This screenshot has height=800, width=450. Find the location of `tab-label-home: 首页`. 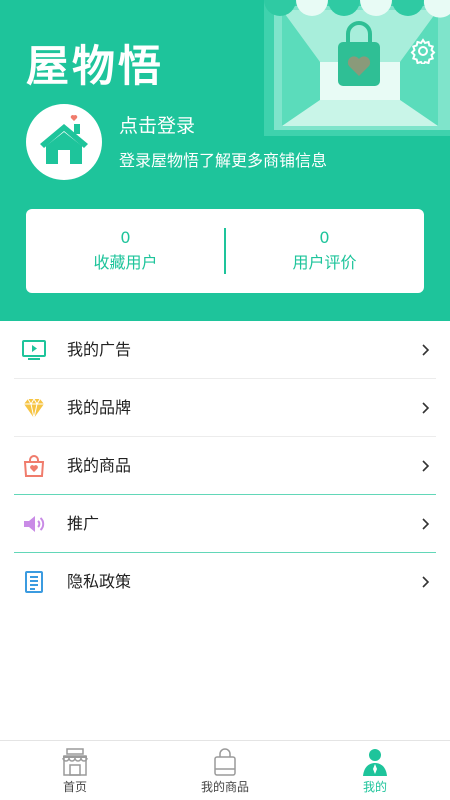

tab-label-home: 首页 is located at coordinates (74, 787).